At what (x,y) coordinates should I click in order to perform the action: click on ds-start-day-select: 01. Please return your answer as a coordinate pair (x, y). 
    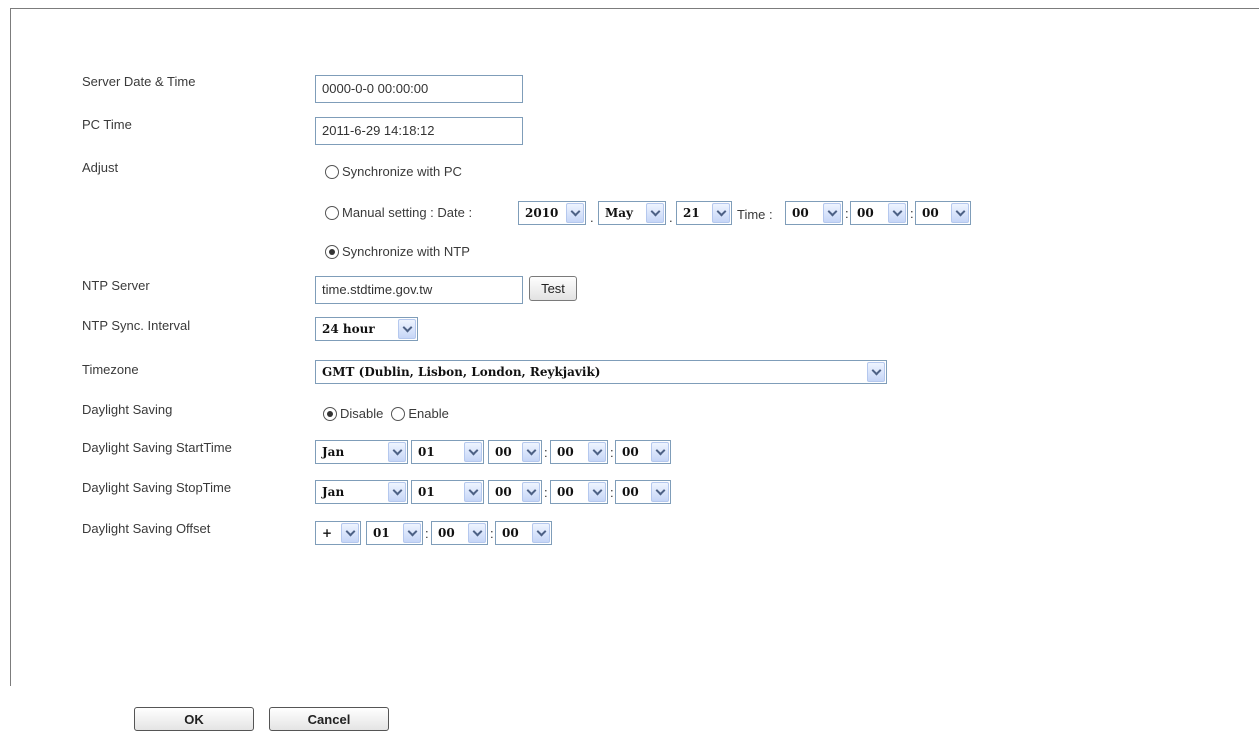
    Looking at the image, I should click on (447, 452).